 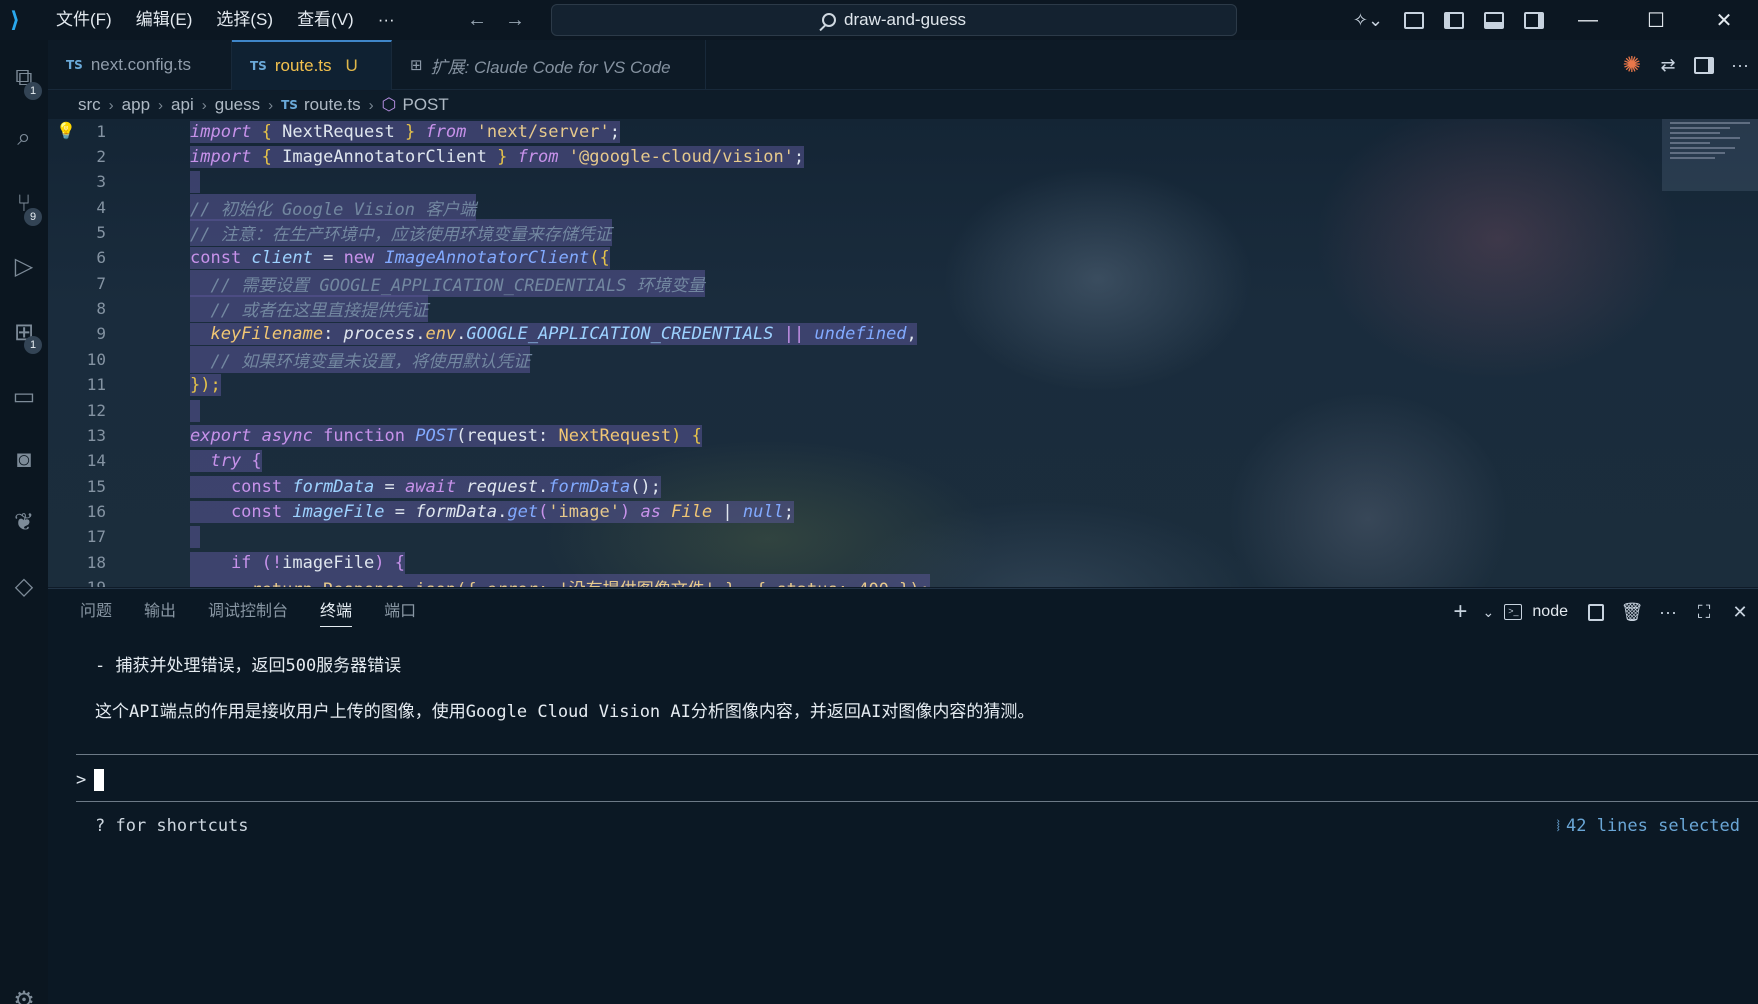 I want to click on tab-ports: 端口, so click(x=400, y=612).